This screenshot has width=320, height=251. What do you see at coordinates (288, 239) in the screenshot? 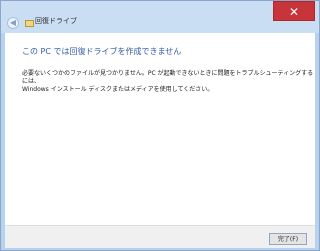
I see `finish-button: 完了(F)` at bounding box center [288, 239].